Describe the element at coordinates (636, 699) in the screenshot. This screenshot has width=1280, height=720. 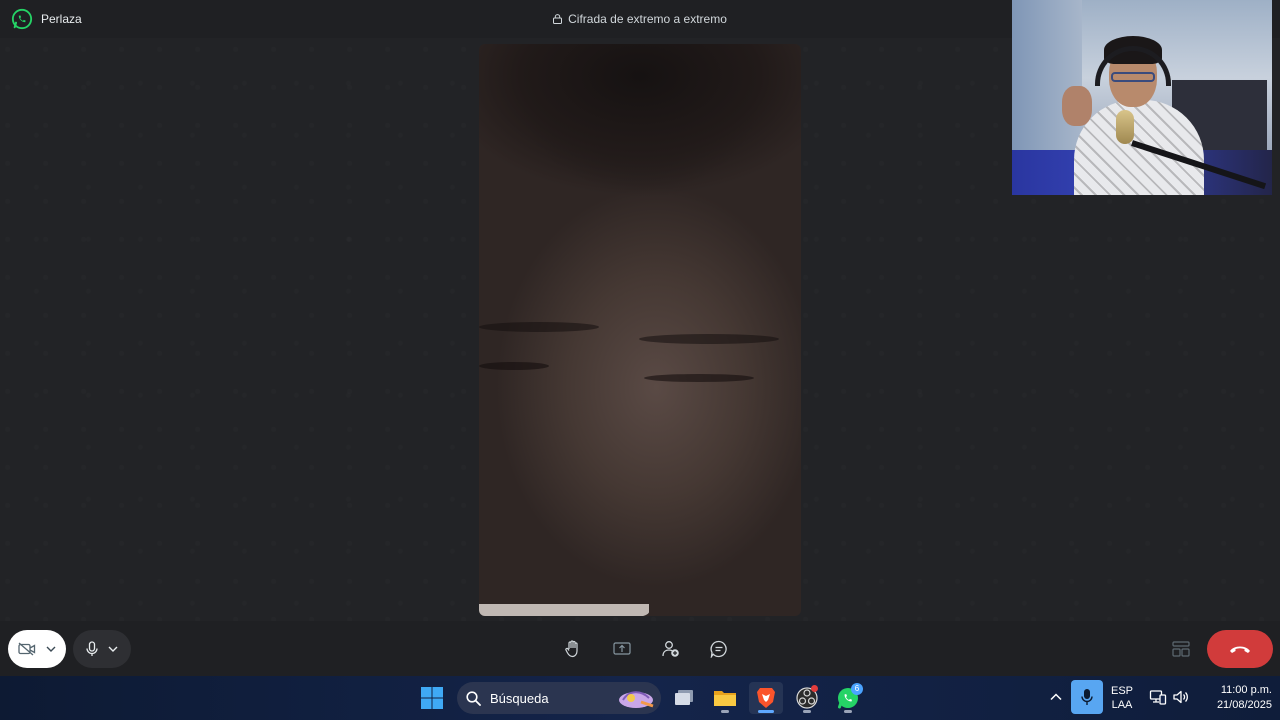
I see `search-highlight-bird-icon` at that location.